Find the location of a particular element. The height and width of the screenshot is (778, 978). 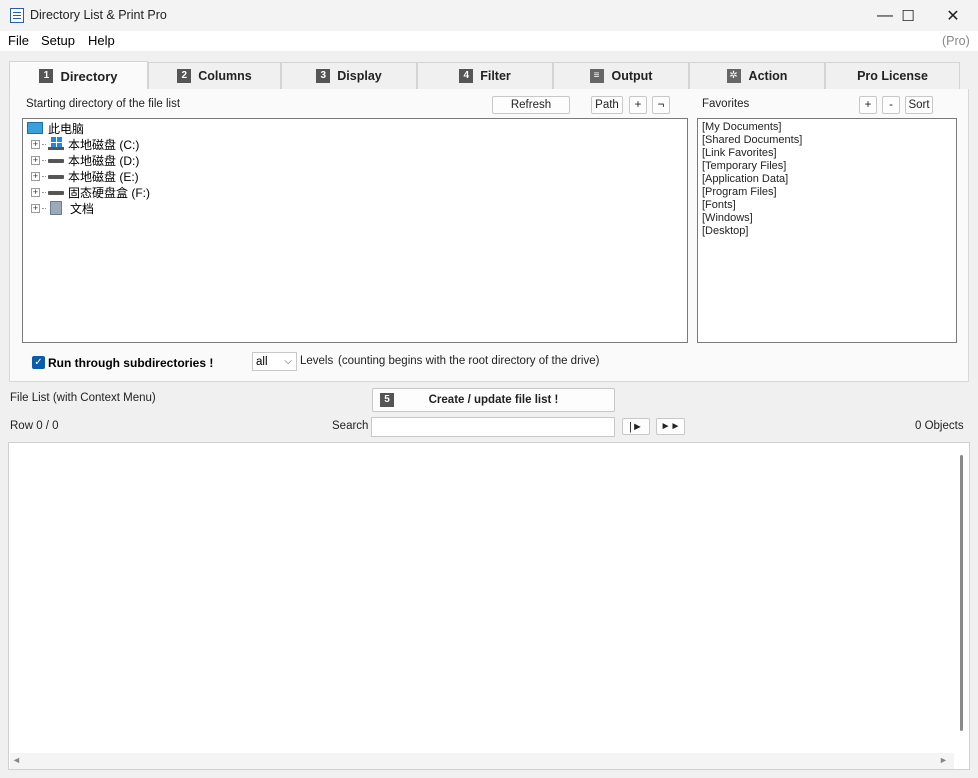

run-subdirectories-label: Run through subdirectories ! is located at coordinates (131, 363).